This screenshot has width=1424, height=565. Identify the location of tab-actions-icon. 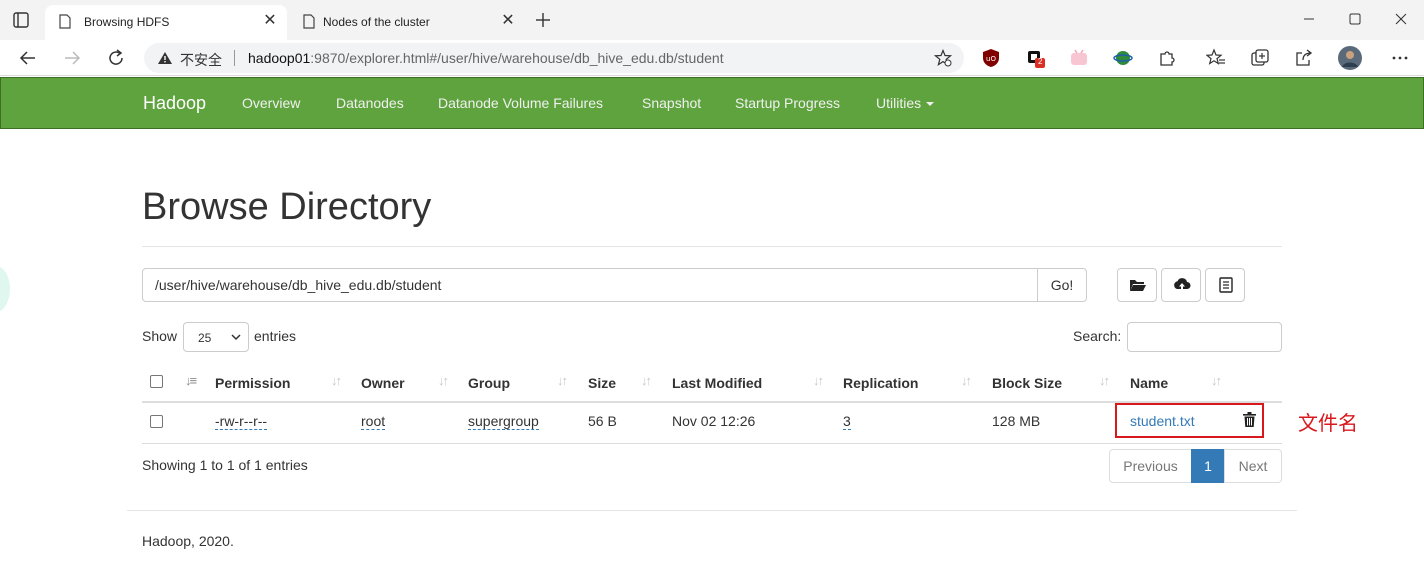
(21, 20).